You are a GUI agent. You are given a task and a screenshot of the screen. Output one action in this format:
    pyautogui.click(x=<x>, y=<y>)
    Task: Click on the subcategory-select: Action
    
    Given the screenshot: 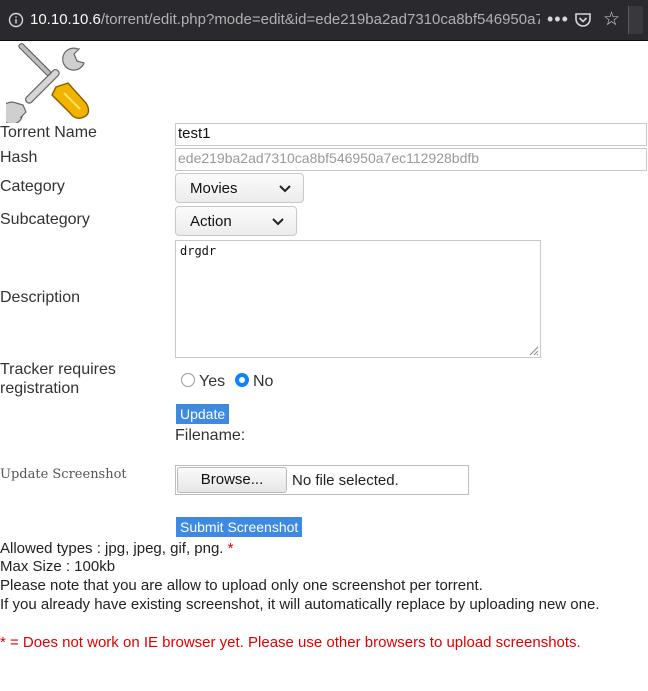 What is the action you would take?
    pyautogui.click(x=236, y=221)
    